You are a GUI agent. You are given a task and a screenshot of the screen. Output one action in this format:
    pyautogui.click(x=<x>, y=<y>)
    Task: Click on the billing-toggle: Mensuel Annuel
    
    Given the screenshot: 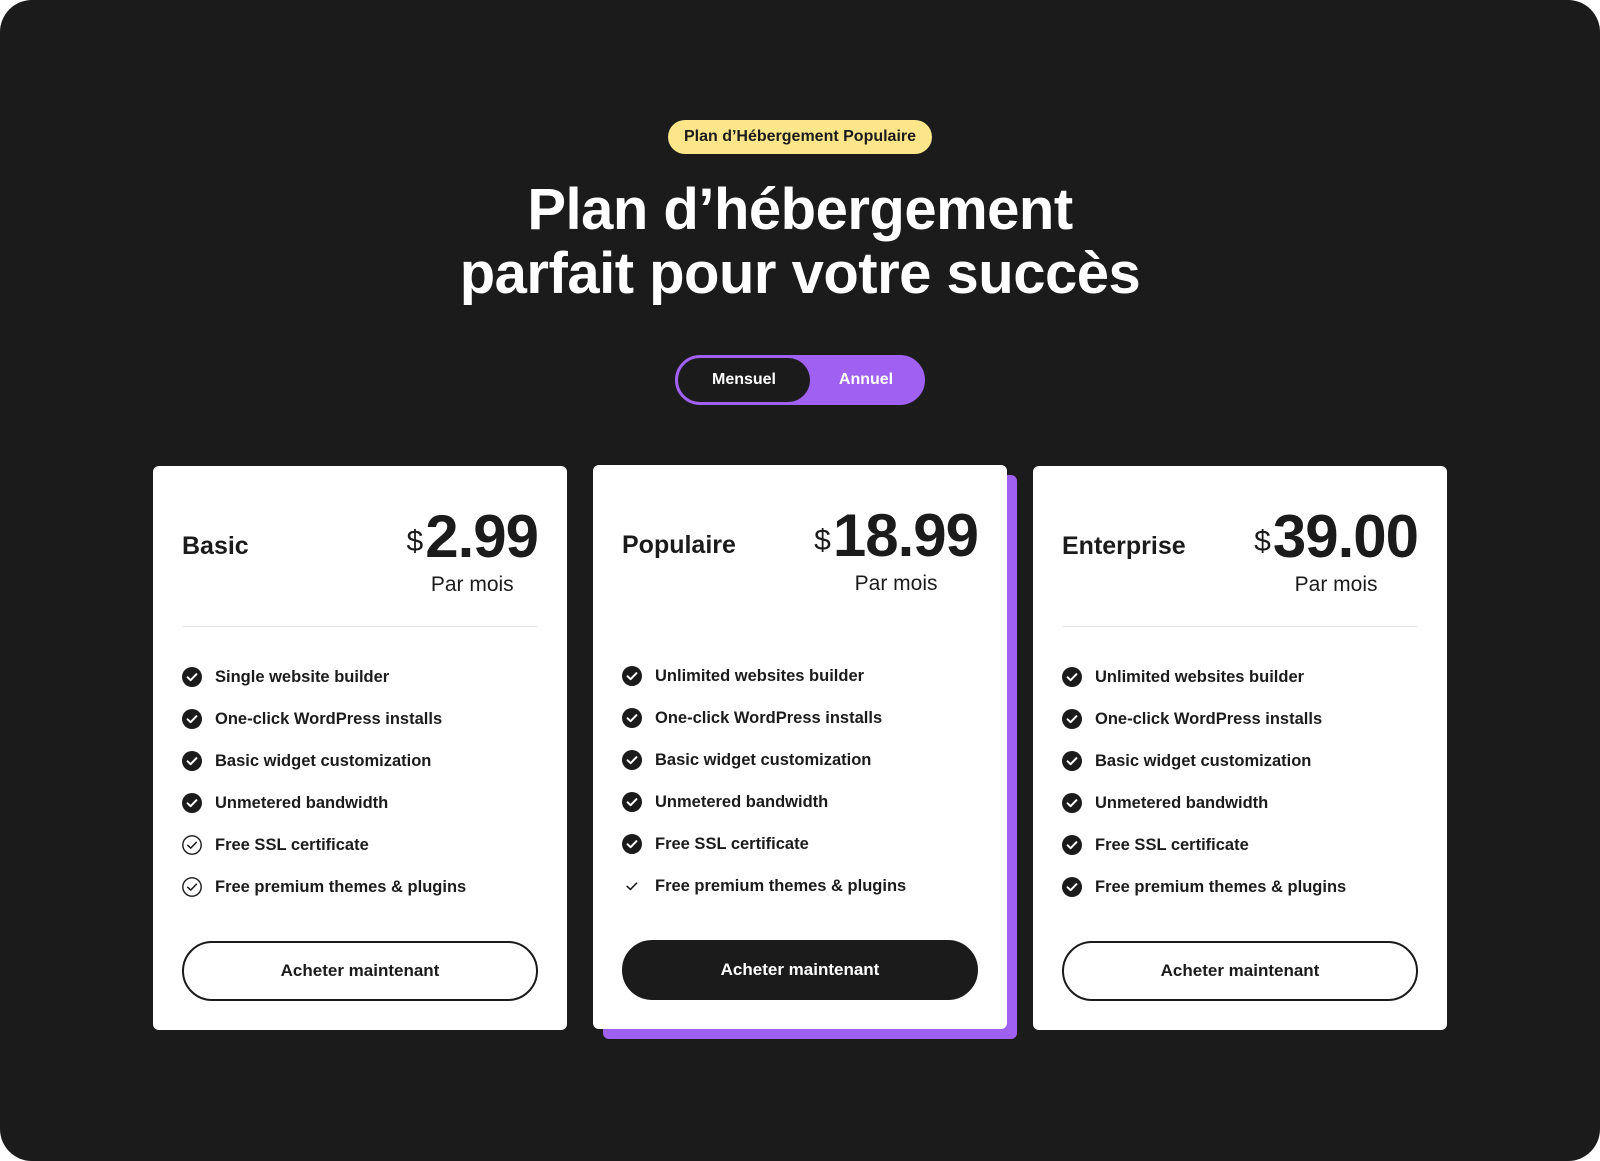 What is the action you would take?
    pyautogui.click(x=800, y=380)
    